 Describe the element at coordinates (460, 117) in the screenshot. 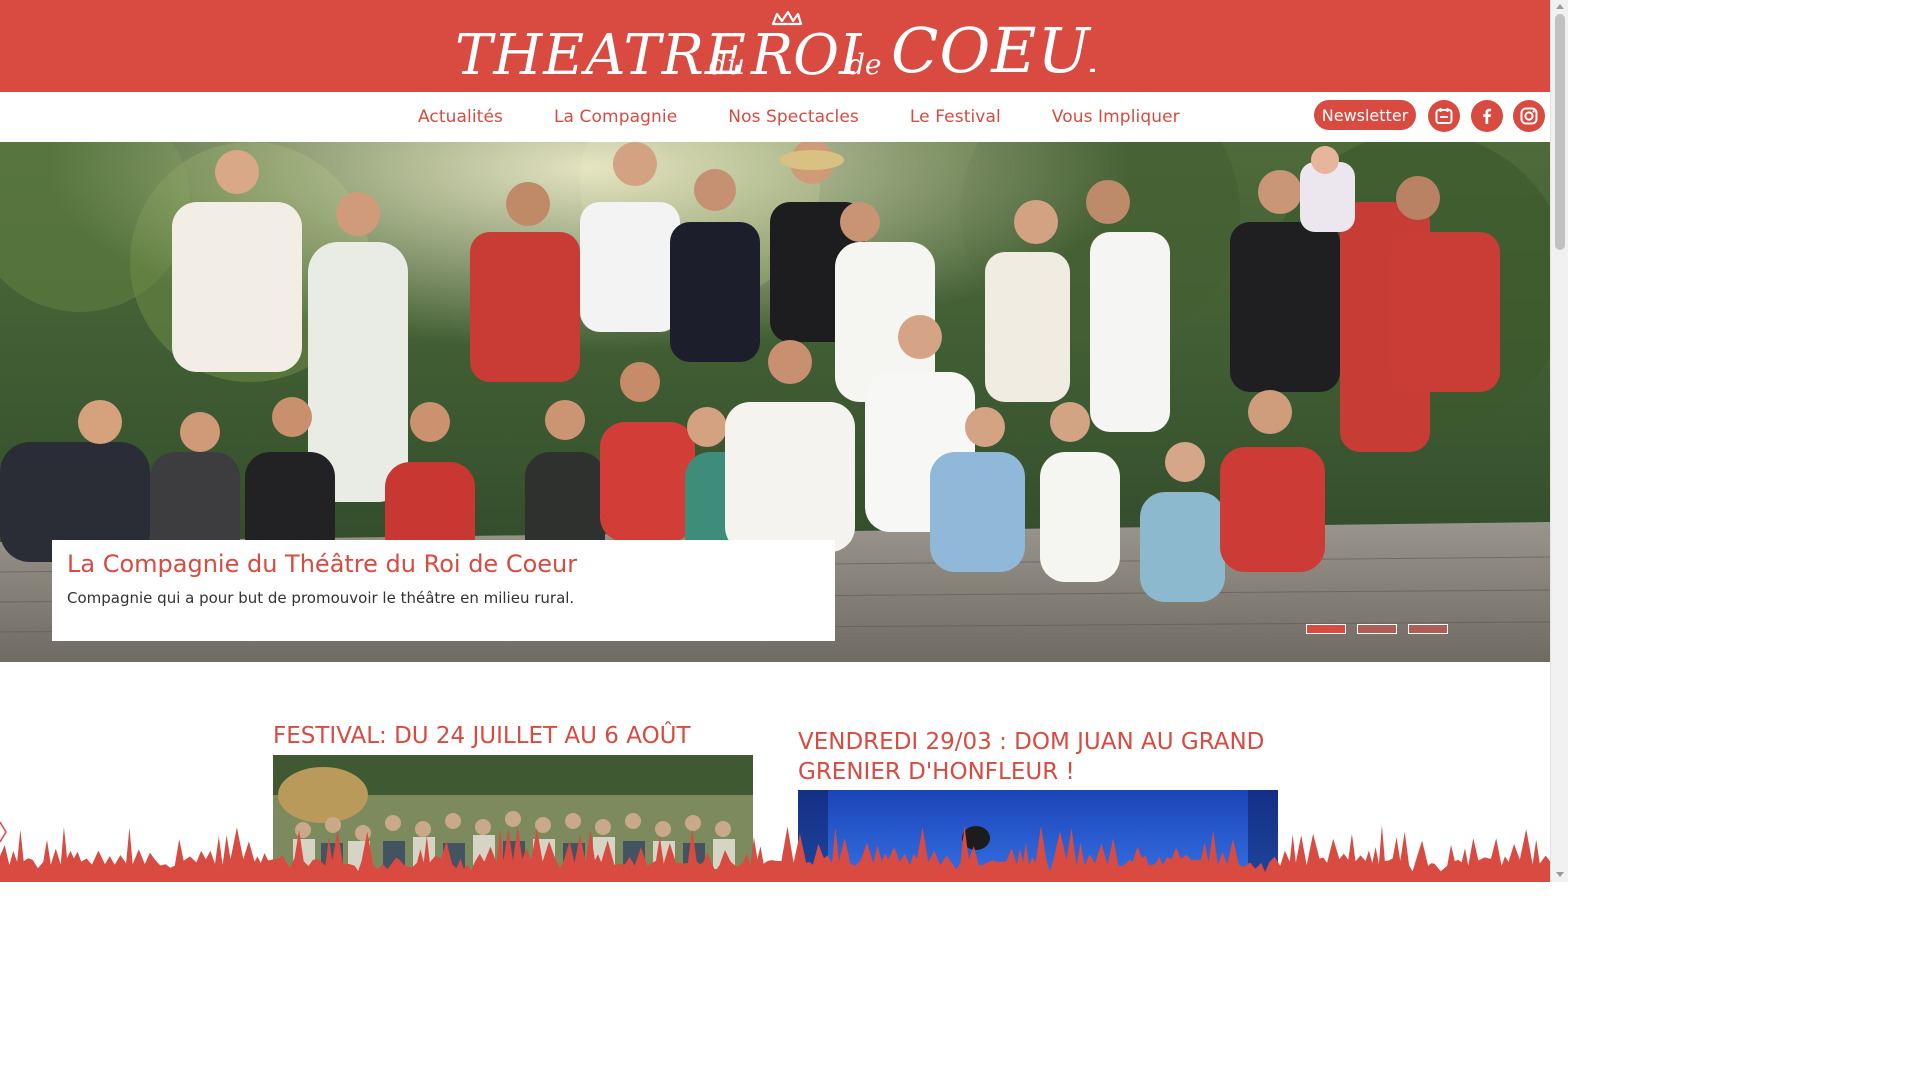

I see `nav-link-actualites: Actualités` at that location.